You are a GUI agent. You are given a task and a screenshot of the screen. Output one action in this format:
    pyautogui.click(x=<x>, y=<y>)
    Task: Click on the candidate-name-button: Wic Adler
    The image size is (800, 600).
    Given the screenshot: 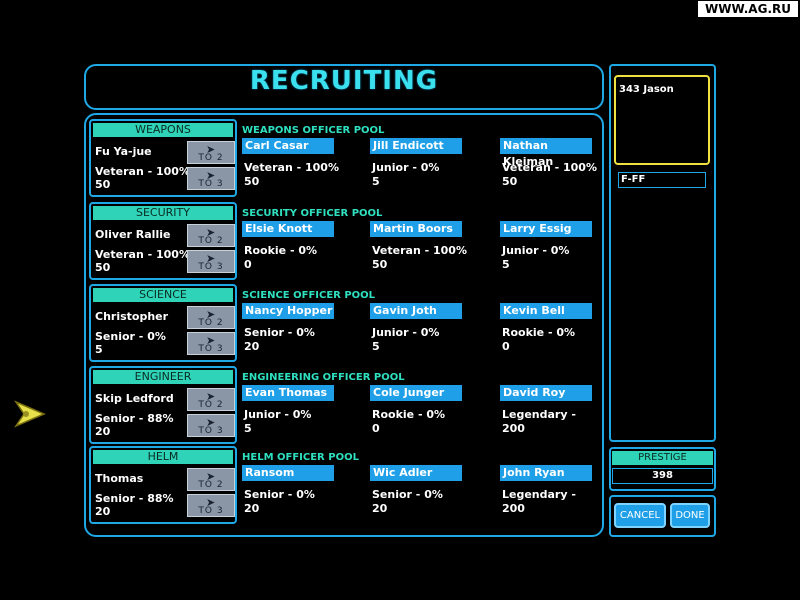 What is the action you would take?
    pyautogui.click(x=416, y=473)
    